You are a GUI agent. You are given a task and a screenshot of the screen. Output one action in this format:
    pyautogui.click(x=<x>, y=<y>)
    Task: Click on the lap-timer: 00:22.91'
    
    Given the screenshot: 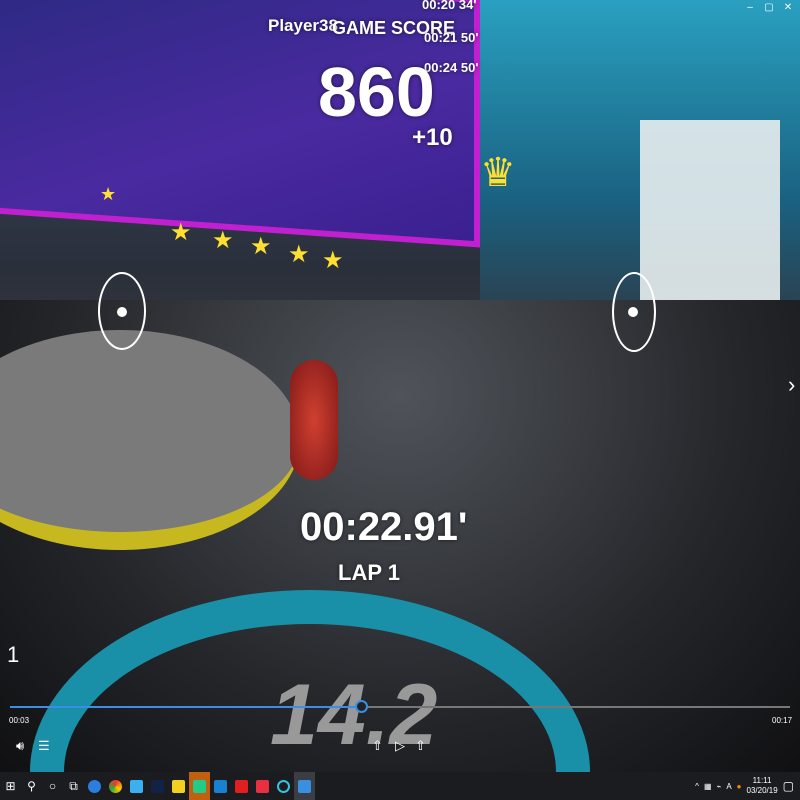 What is the action you would take?
    pyautogui.click(x=384, y=527)
    